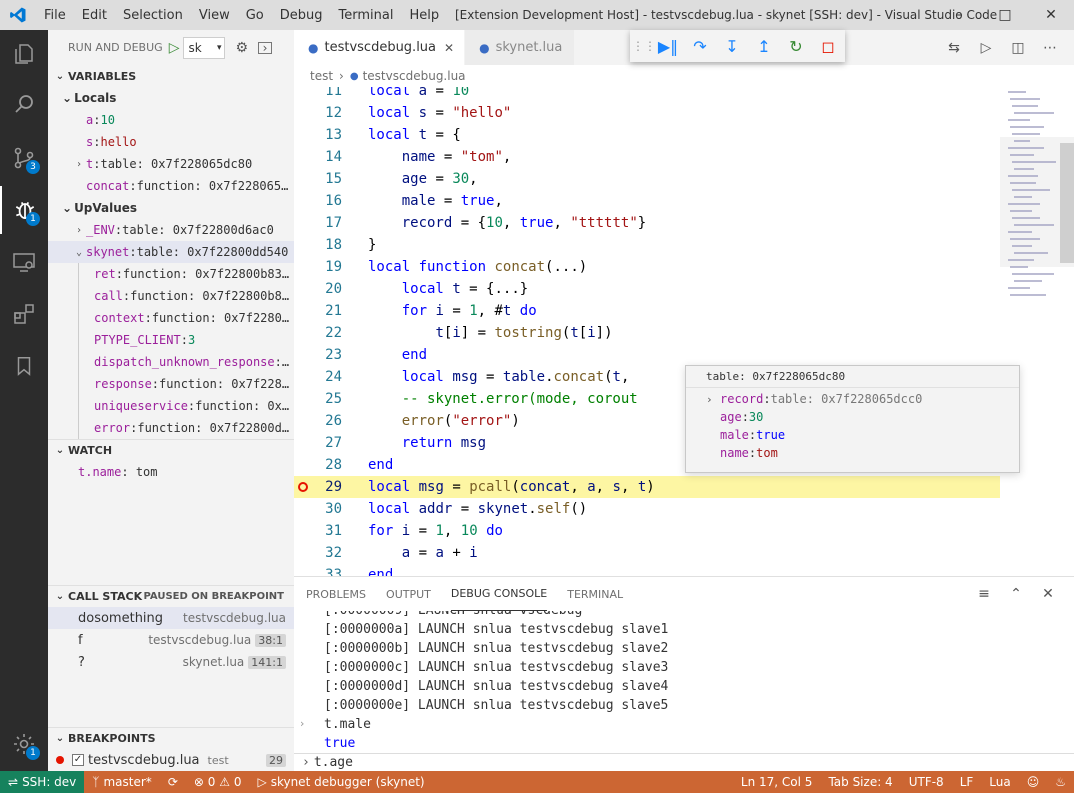  Describe the element at coordinates (1050, 48) in the screenshot. I see `more-actions-icon: ⋯` at that location.